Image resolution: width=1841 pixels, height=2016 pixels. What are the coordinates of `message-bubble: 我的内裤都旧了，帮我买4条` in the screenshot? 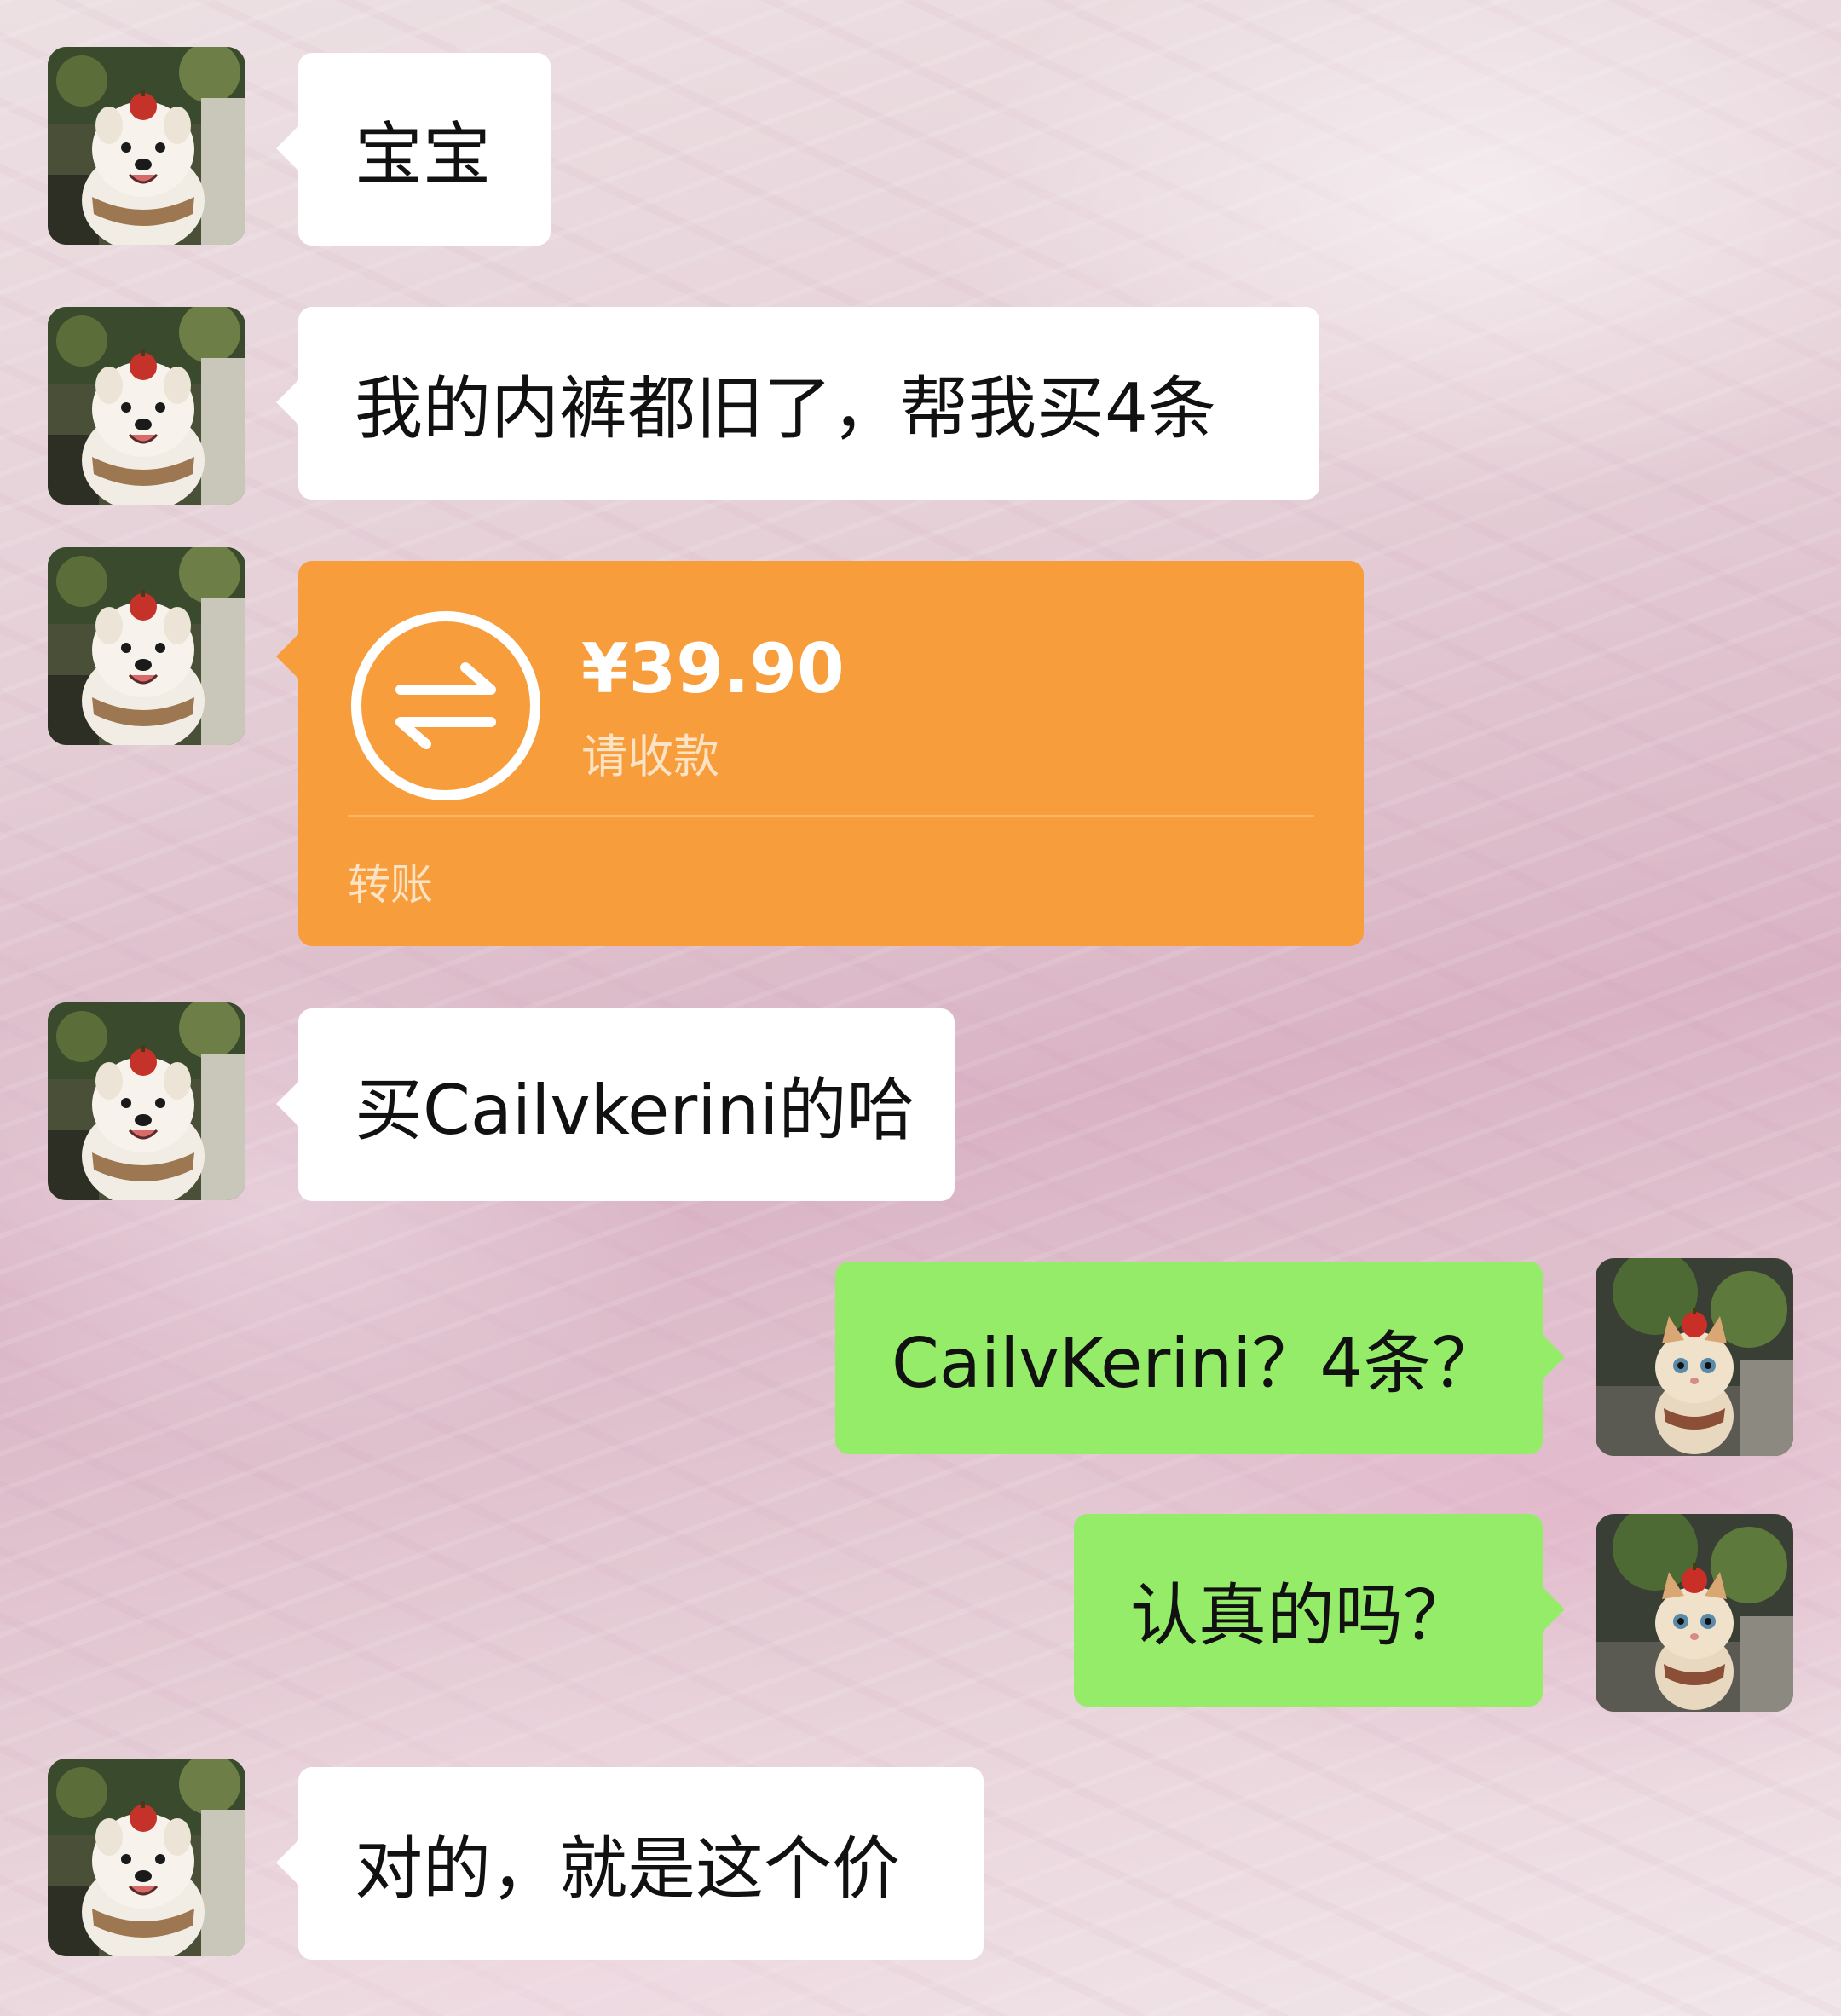 It's located at (797, 403).